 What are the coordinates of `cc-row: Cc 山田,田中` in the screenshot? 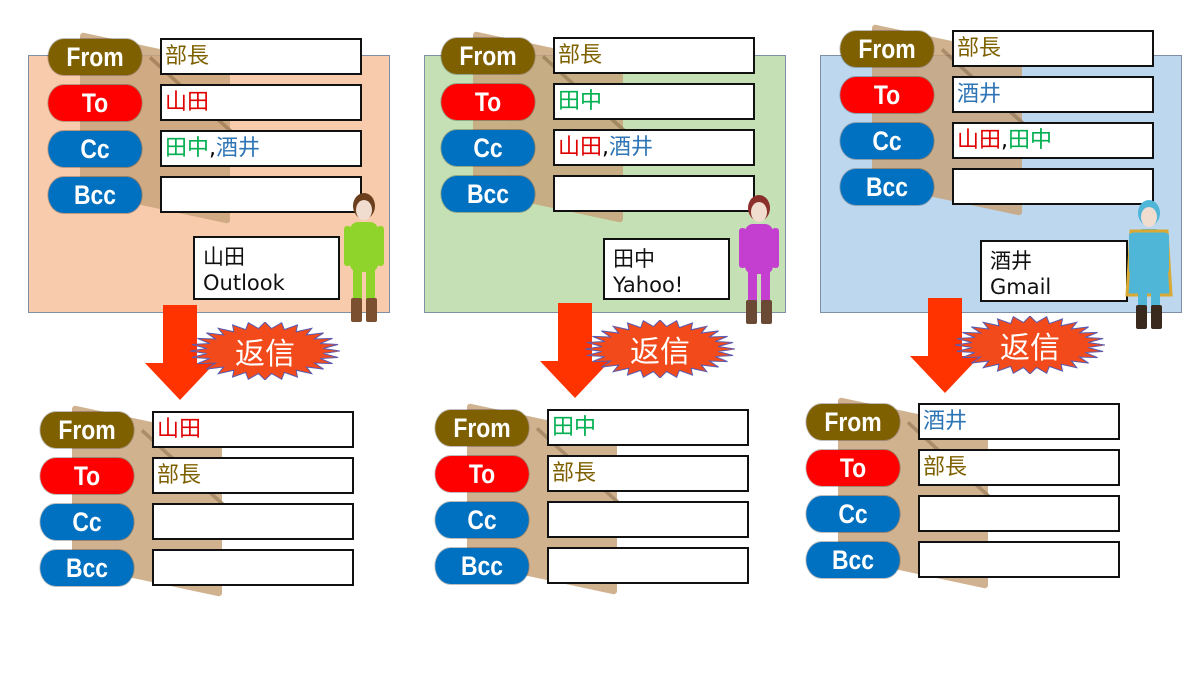 It's located at (997, 141).